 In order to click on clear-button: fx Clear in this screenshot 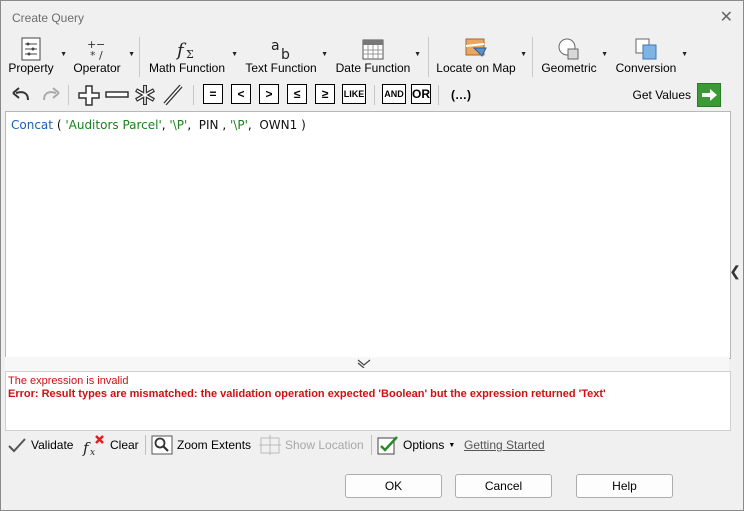, I will do `click(110, 445)`.